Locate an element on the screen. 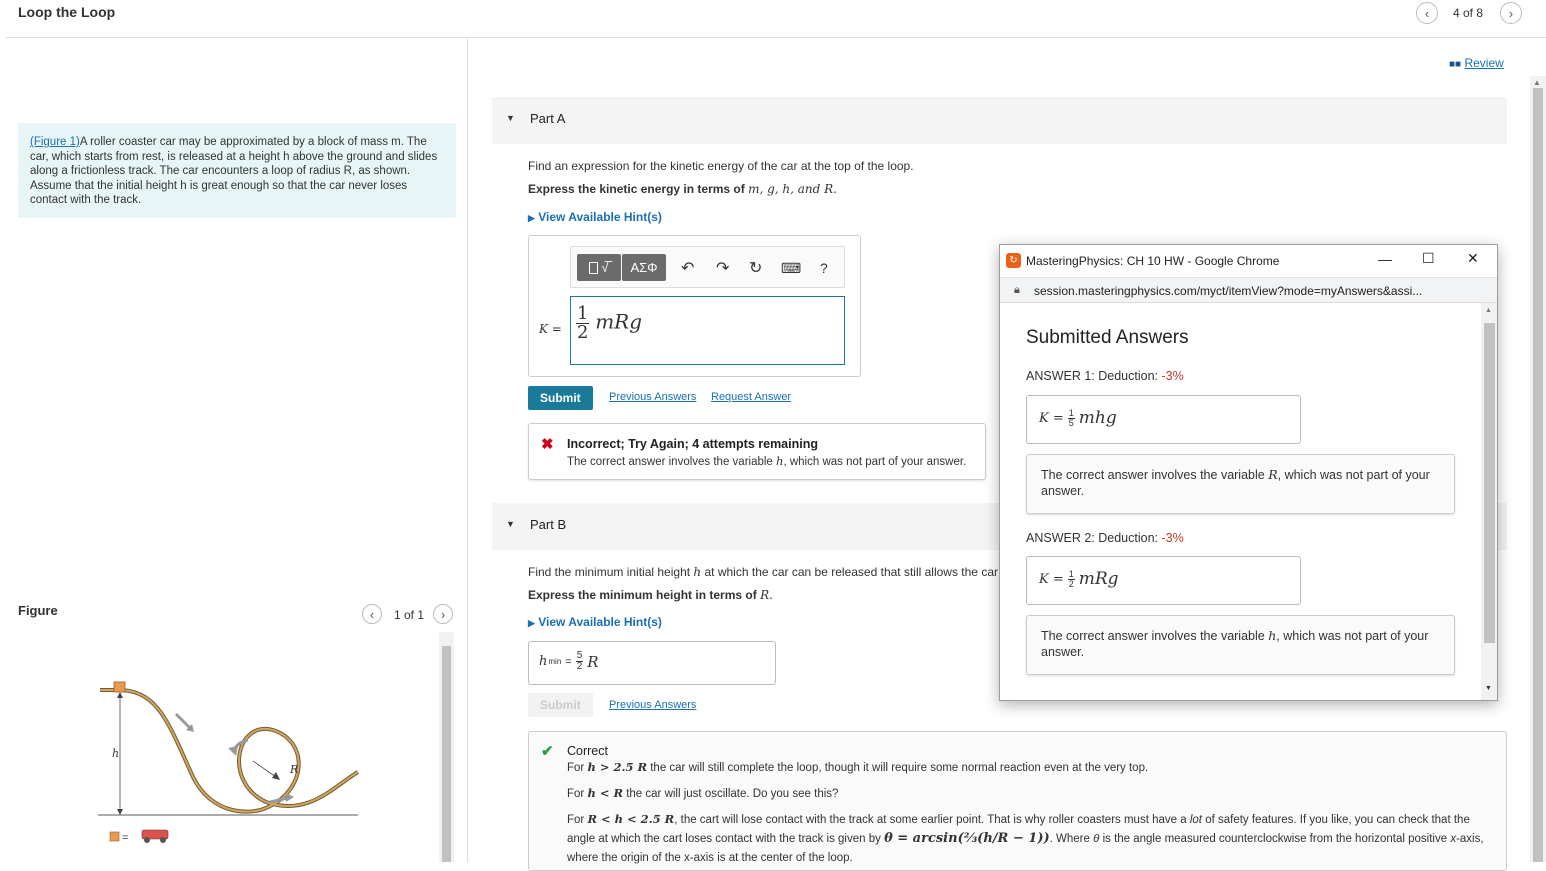 The width and height of the screenshot is (1546, 871). numerator: 1 is located at coordinates (1071, 574).